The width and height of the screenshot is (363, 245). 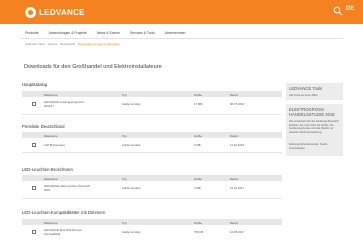 I want to click on file-date: 10.08.2017, so click(x=237, y=232).